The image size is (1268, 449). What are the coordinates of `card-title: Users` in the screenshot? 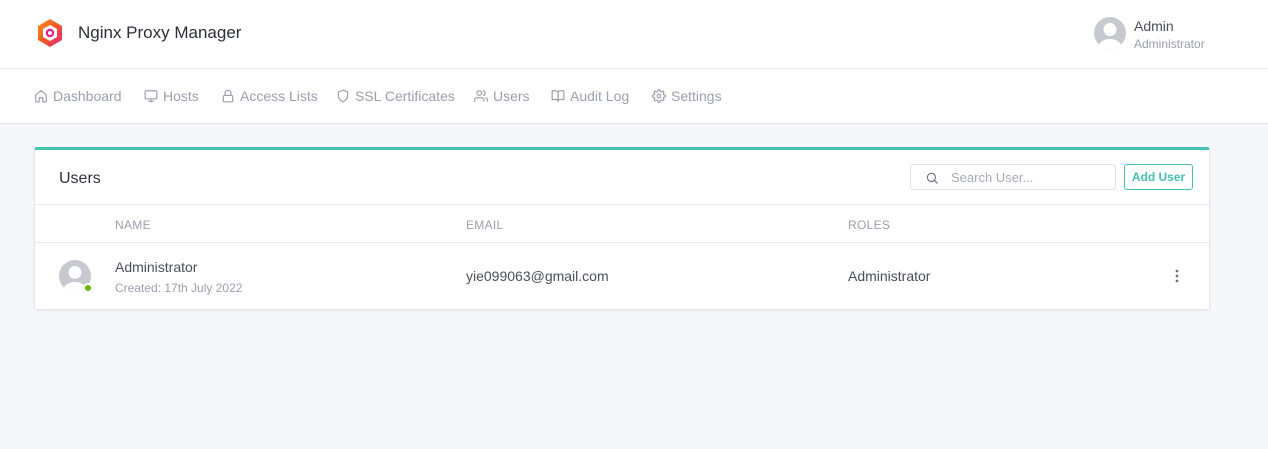 It's located at (80, 178).